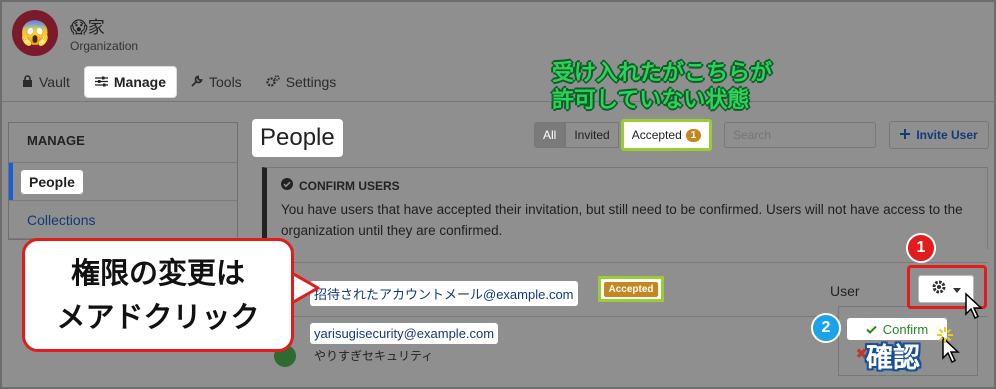 The width and height of the screenshot is (996, 389). What do you see at coordinates (845, 291) in the screenshot?
I see `user-type: User` at bounding box center [845, 291].